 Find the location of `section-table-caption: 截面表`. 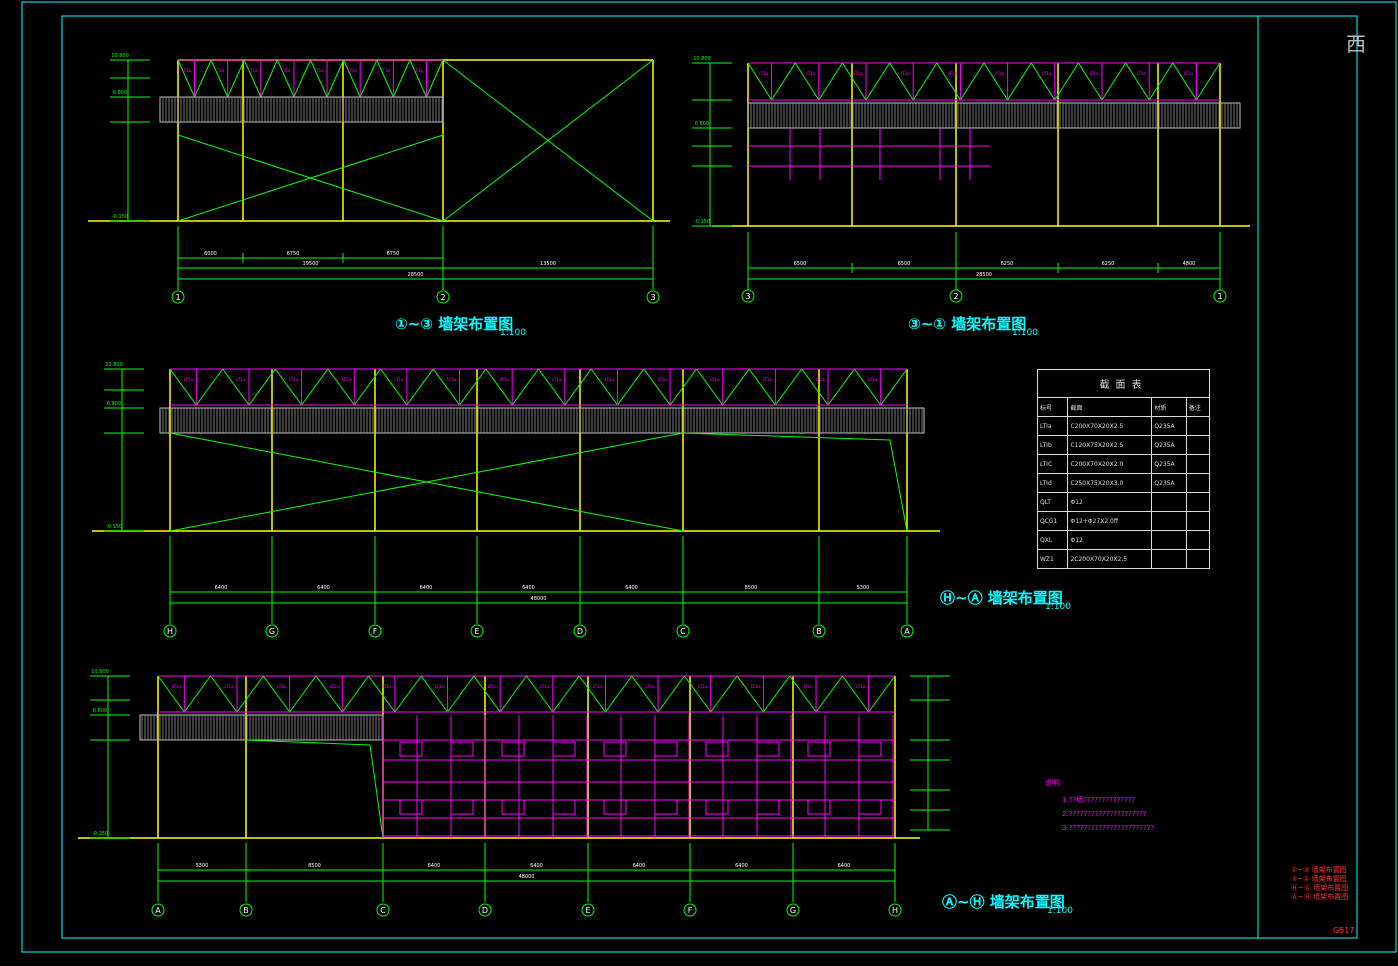

section-table-caption: 截面表 is located at coordinates (1123, 383).